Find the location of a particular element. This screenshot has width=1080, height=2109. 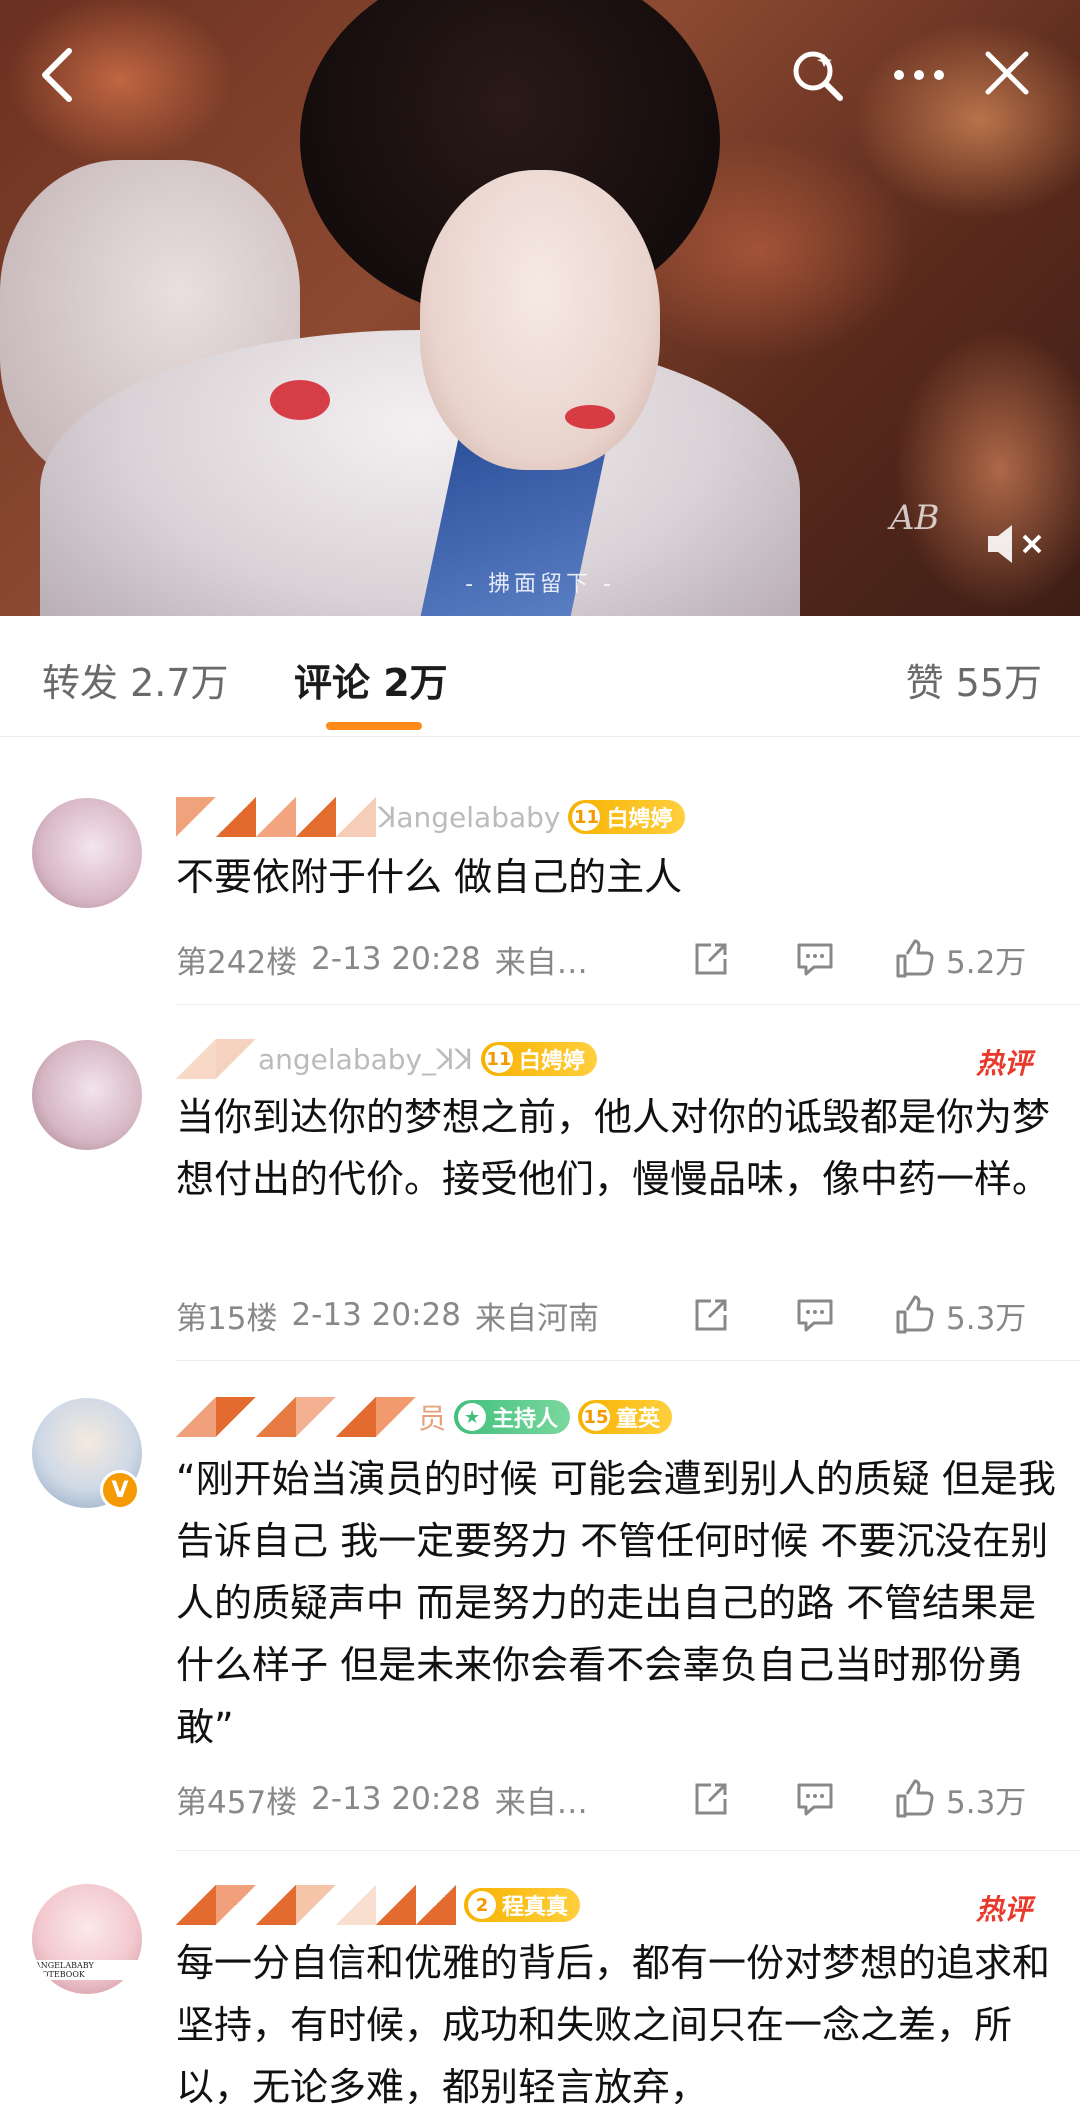

username: 员 is located at coordinates (432, 1417).